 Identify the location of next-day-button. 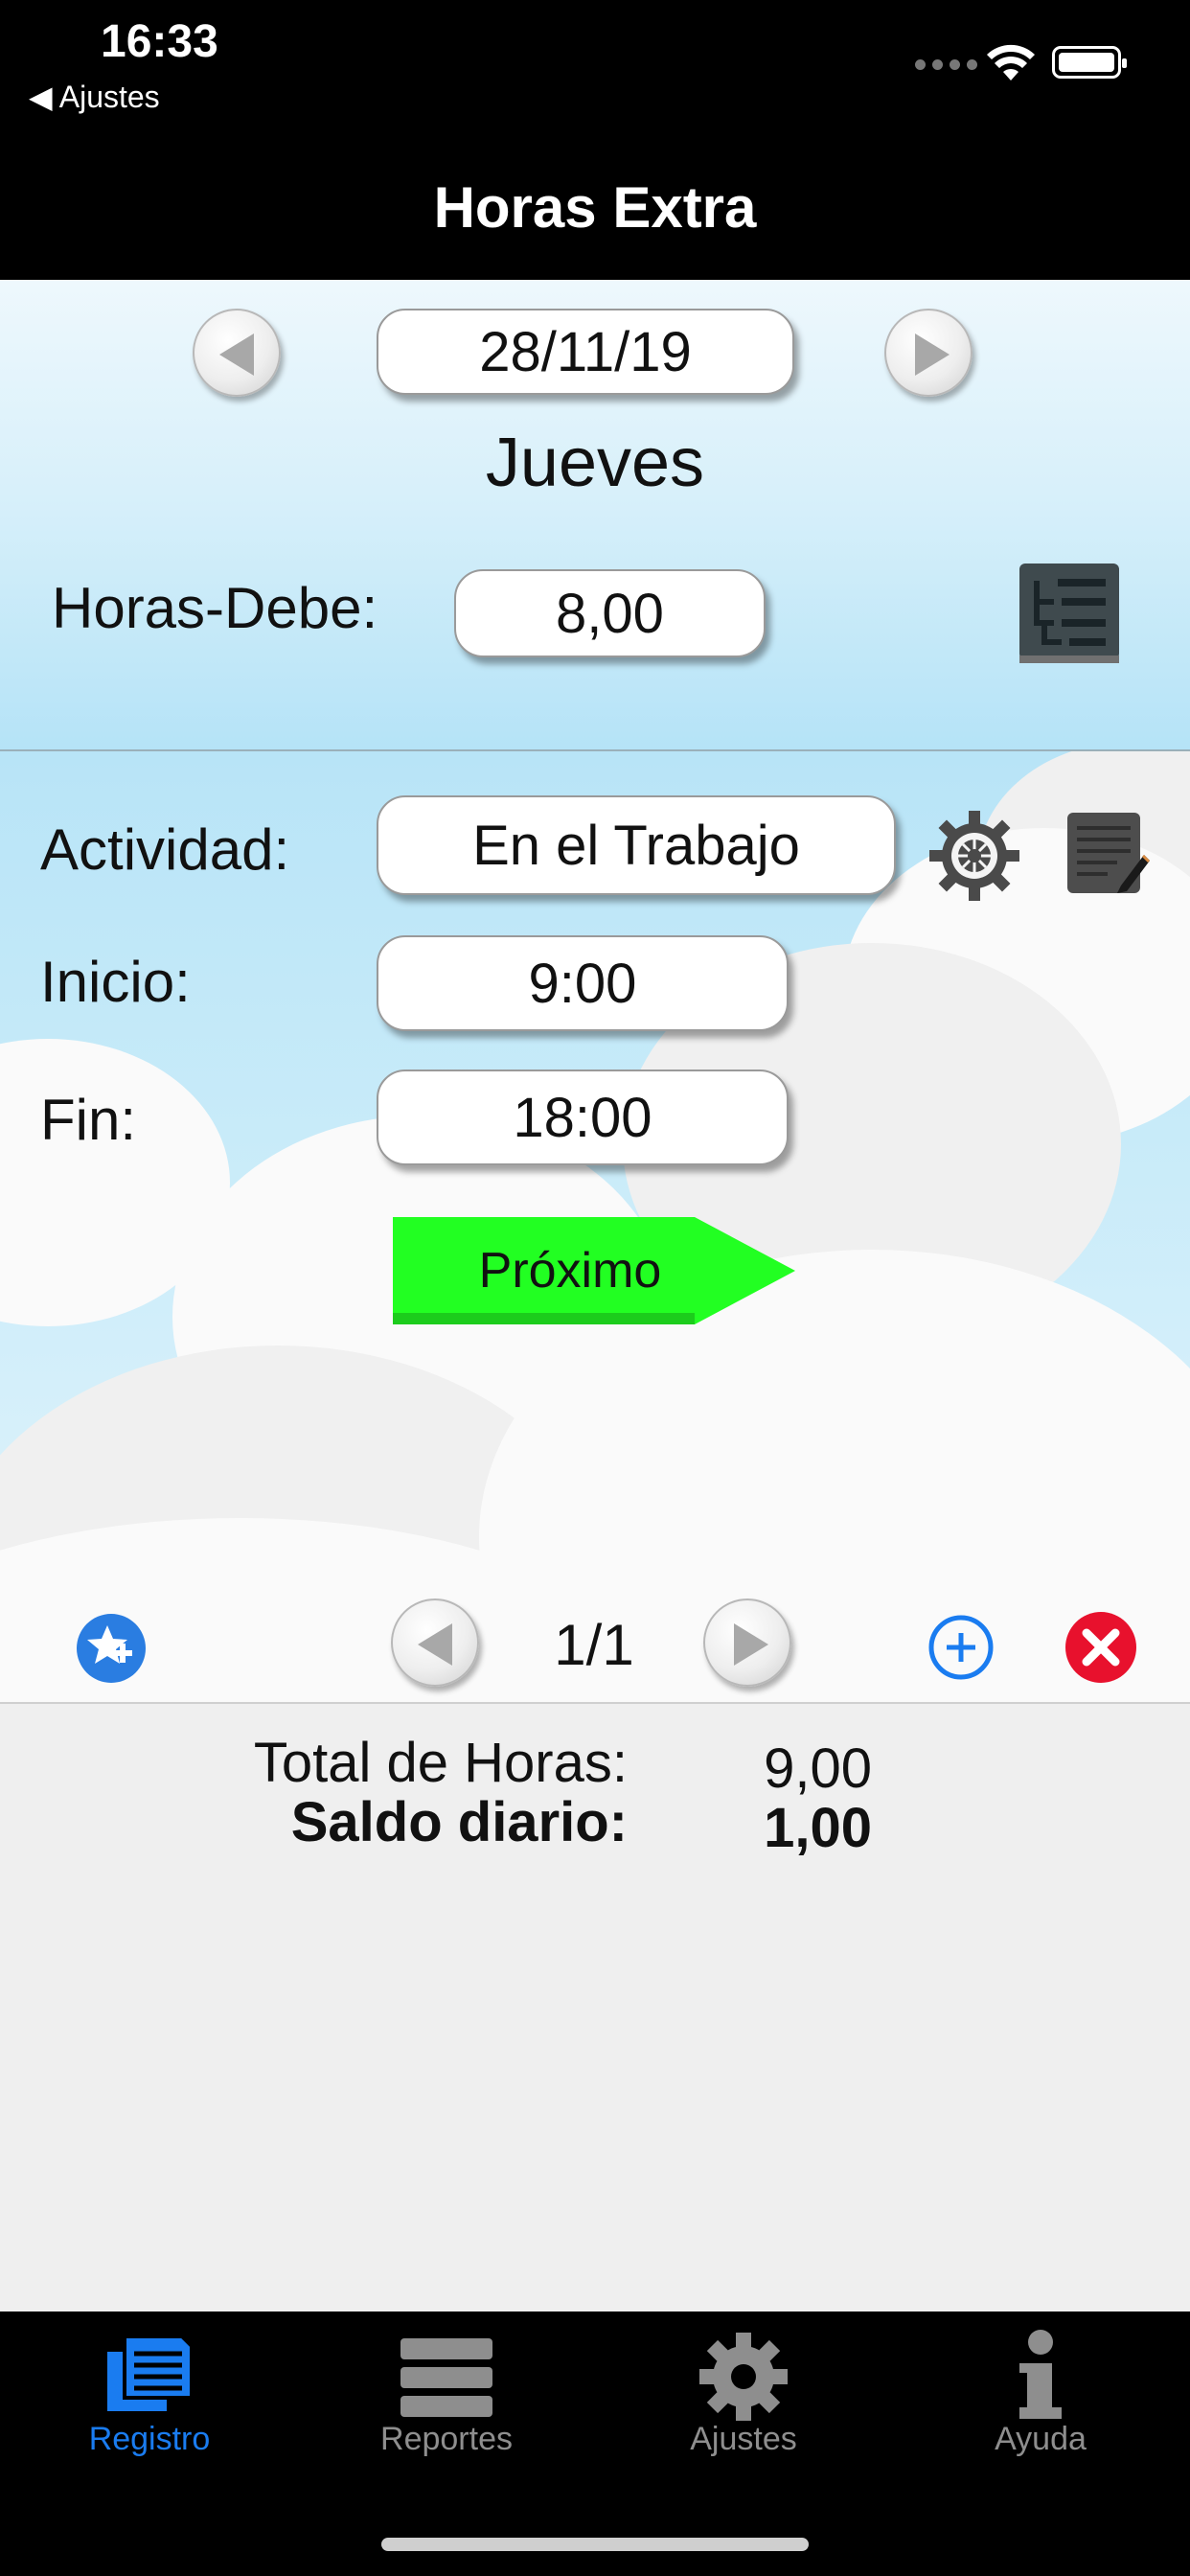
(929, 353).